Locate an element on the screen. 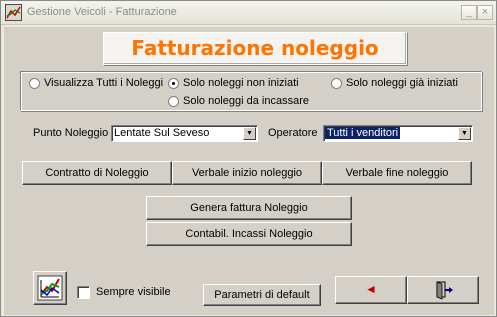 Image resolution: width=497 pixels, height=317 pixels. contratto-noleggio-button: Contratto di Noleggio is located at coordinates (97, 173).